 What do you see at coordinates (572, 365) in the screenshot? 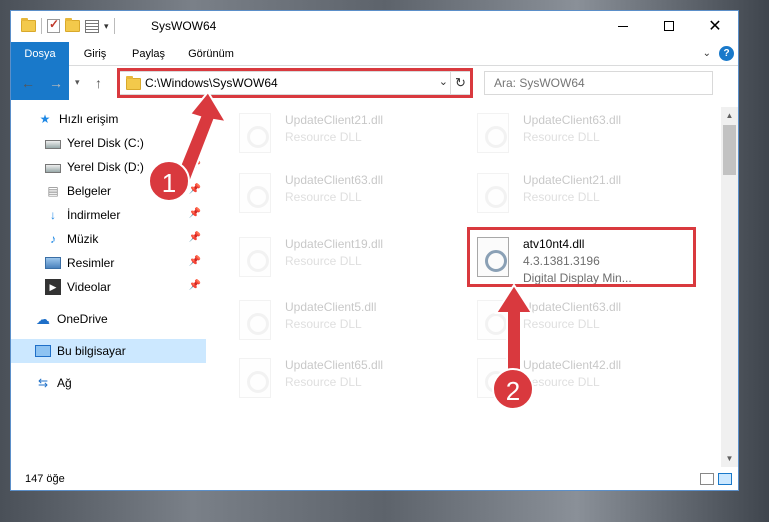
I see `file-name: UpdateClient42.dll` at bounding box center [572, 365].